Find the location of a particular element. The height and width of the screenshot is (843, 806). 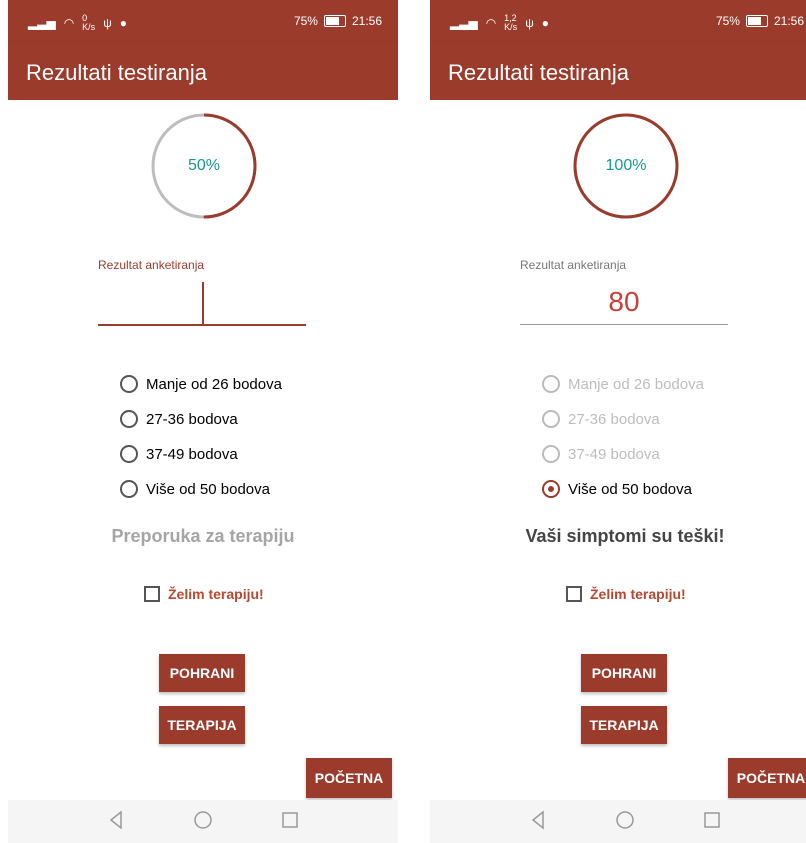

status-bar: ▂▃▅ ◠ 0 K/s ψ ● 75% 21:56 is located at coordinates (203, 21).